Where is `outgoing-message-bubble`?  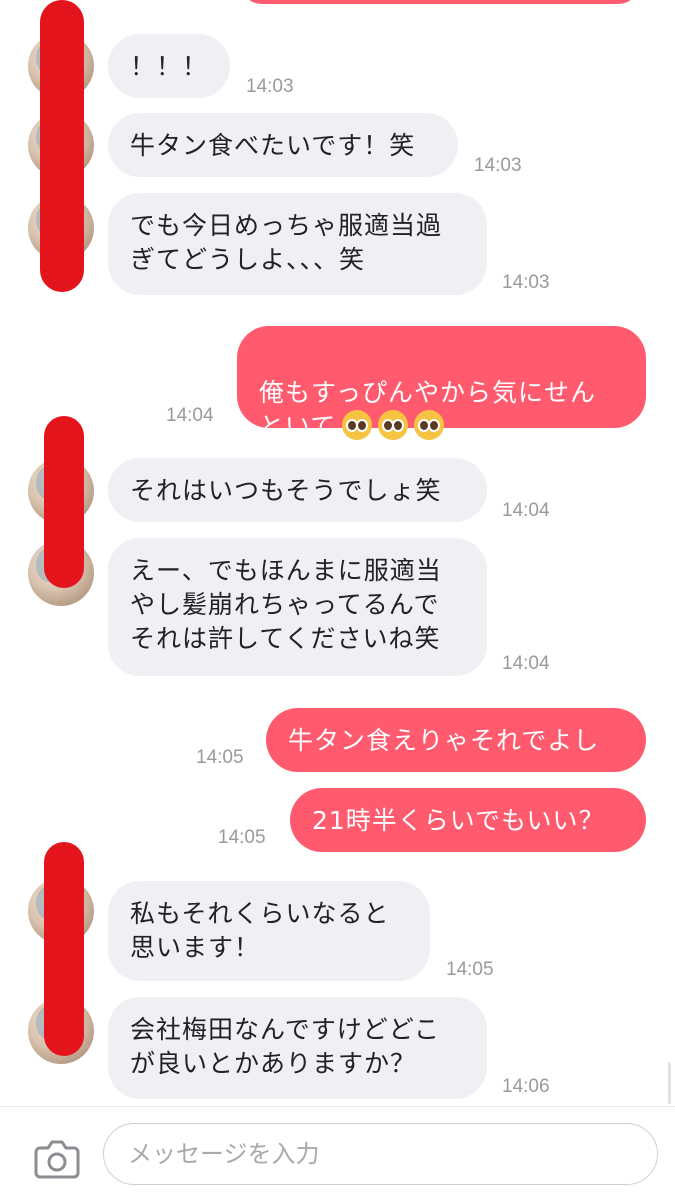 outgoing-message-bubble is located at coordinates (440, 2).